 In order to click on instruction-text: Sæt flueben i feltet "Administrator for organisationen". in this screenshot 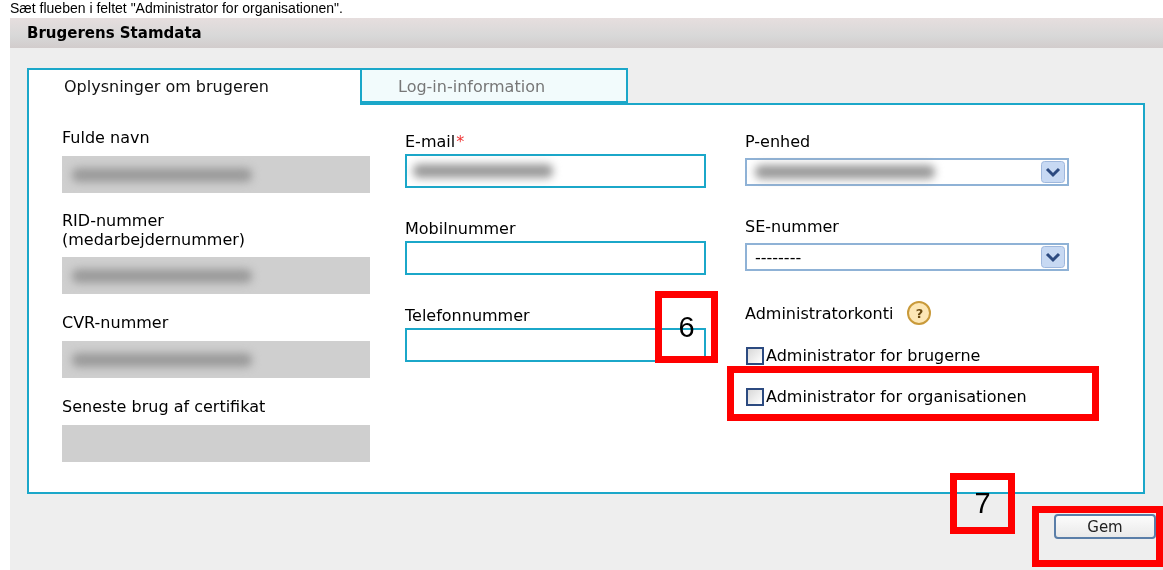, I will do `click(176, 9)`.